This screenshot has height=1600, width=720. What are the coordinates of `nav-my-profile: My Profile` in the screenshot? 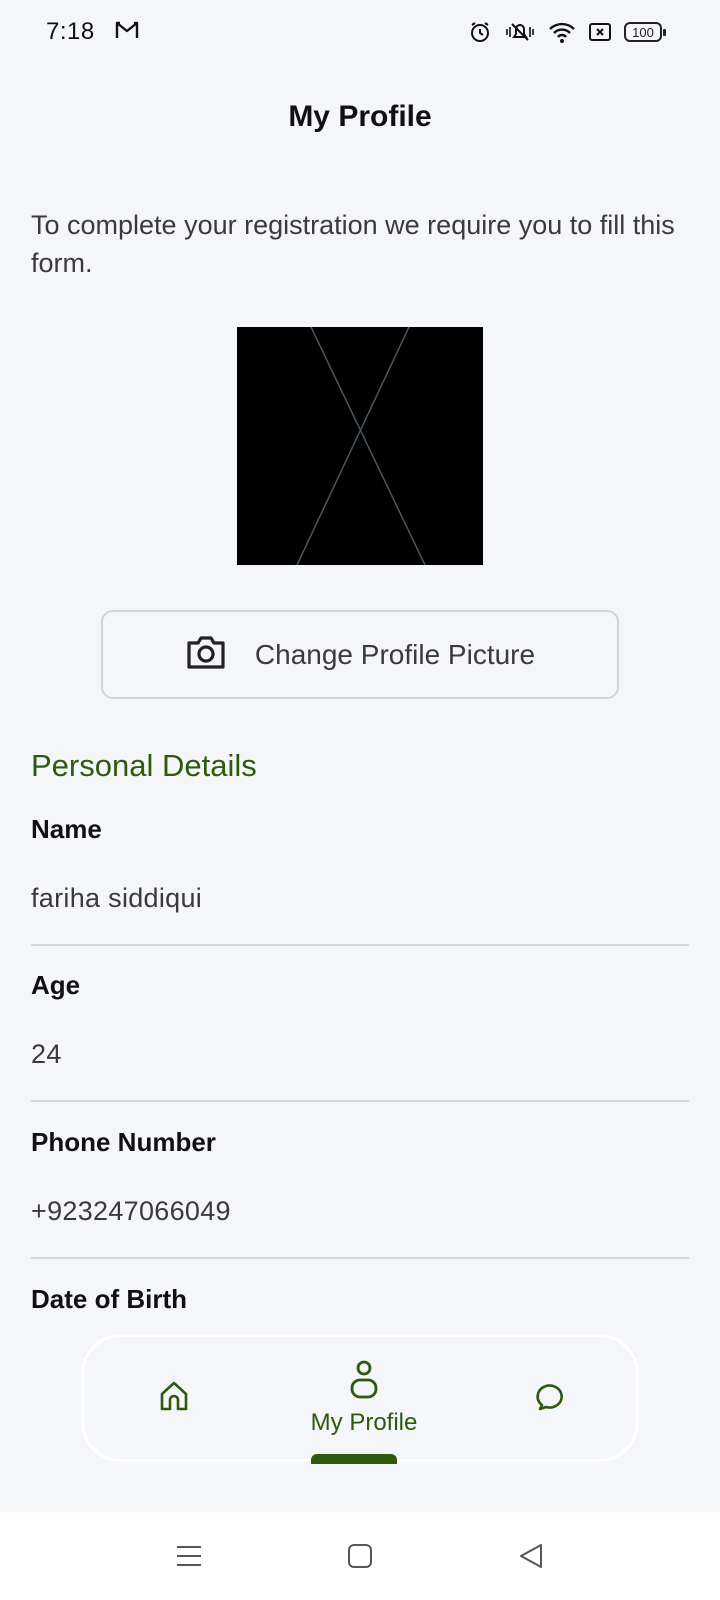 It's located at (364, 1398).